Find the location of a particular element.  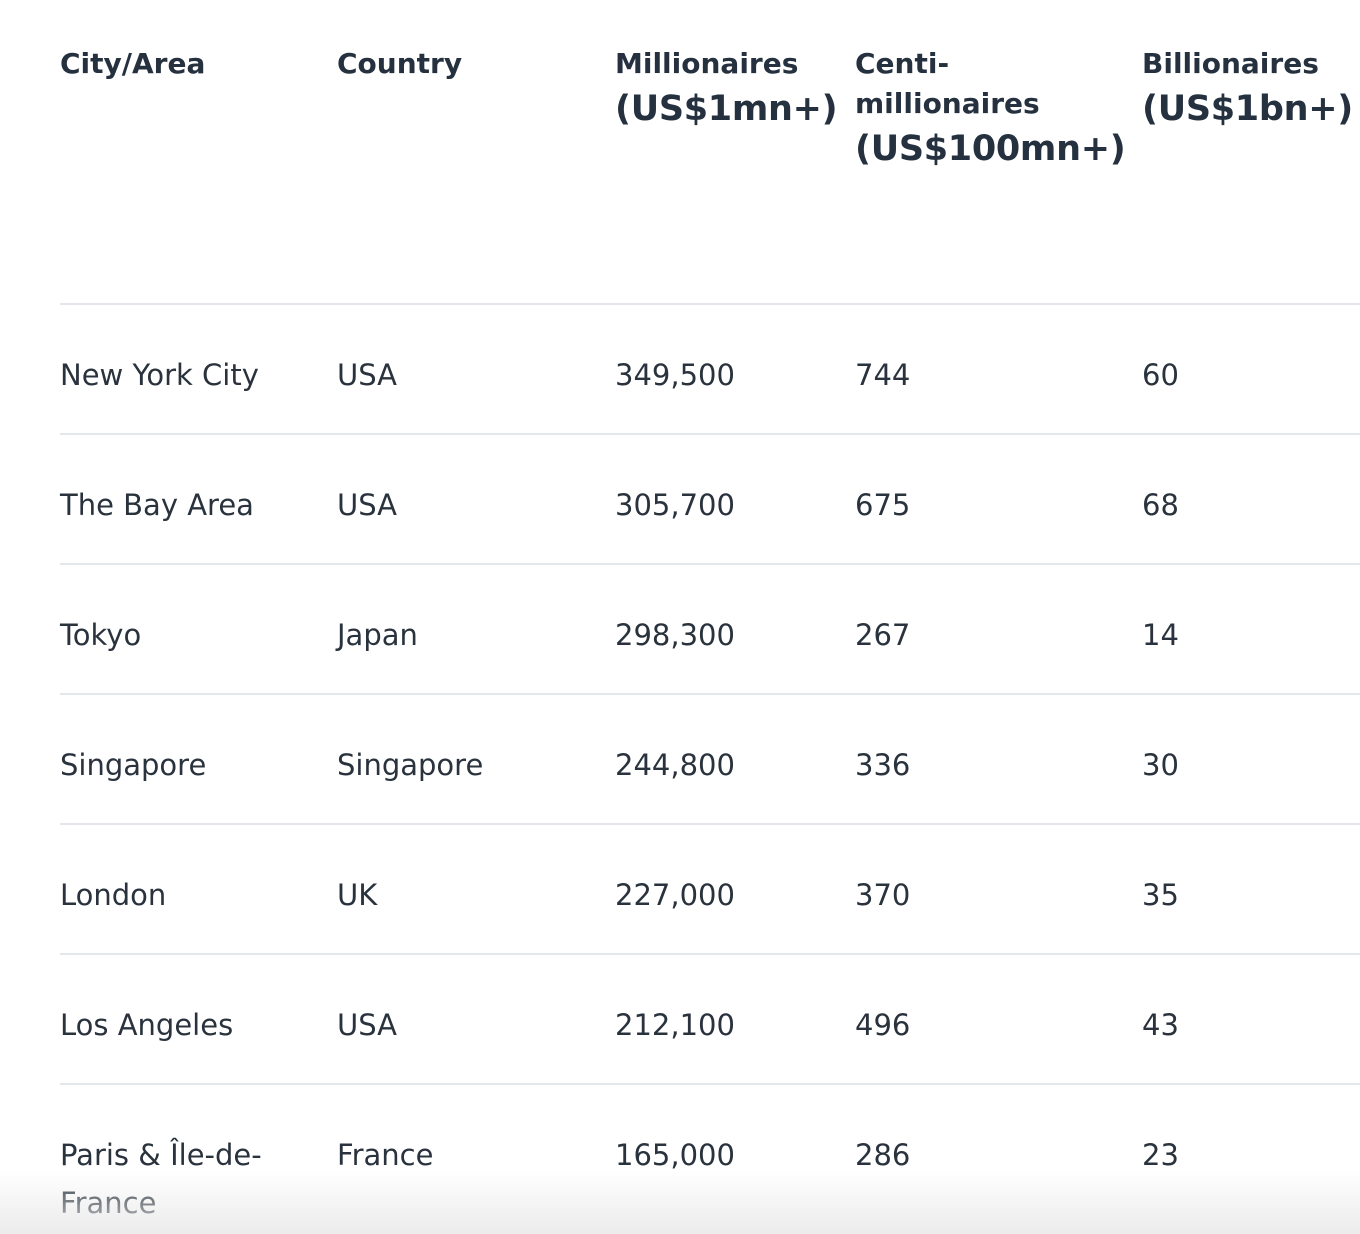

table-row: Los Angeles USA 212,100 496 43 is located at coordinates (710, 1019).